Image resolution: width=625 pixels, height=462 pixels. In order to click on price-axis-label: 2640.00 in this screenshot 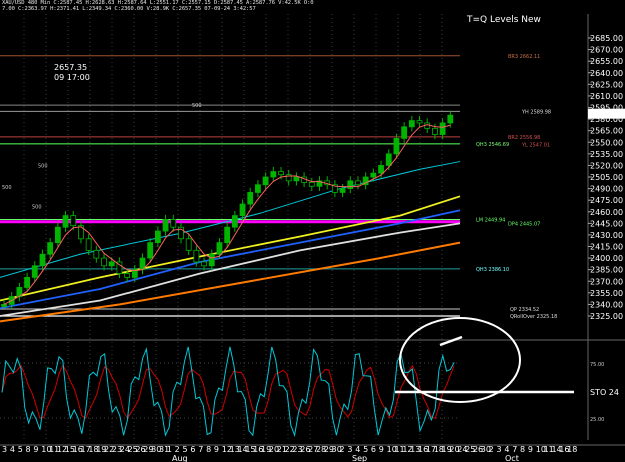, I will do `click(606, 73)`.